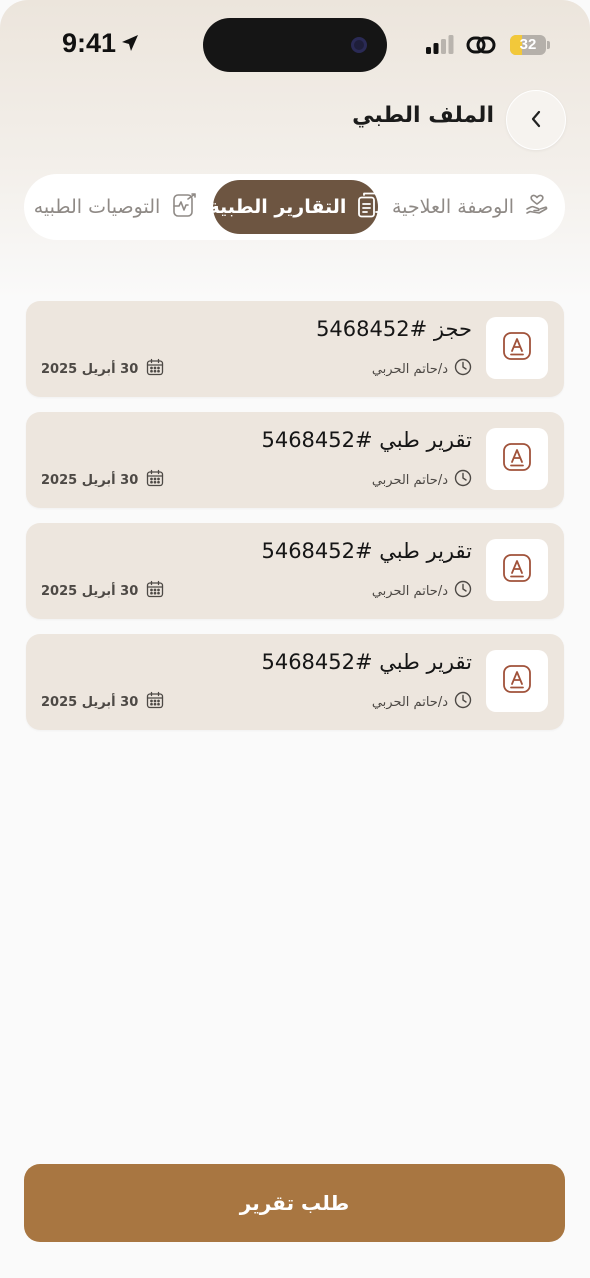  I want to click on request-report-button: طلب تقرير, so click(294, 1203).